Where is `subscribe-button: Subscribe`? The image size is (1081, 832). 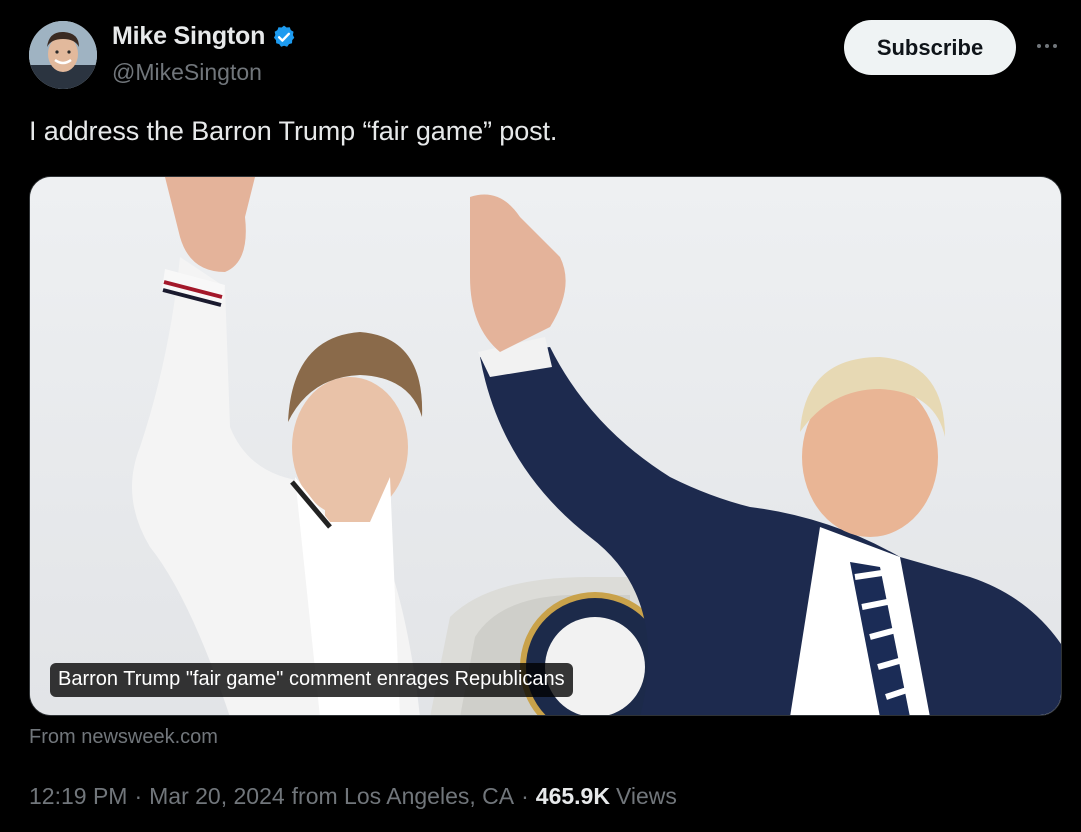 subscribe-button: Subscribe is located at coordinates (930, 47).